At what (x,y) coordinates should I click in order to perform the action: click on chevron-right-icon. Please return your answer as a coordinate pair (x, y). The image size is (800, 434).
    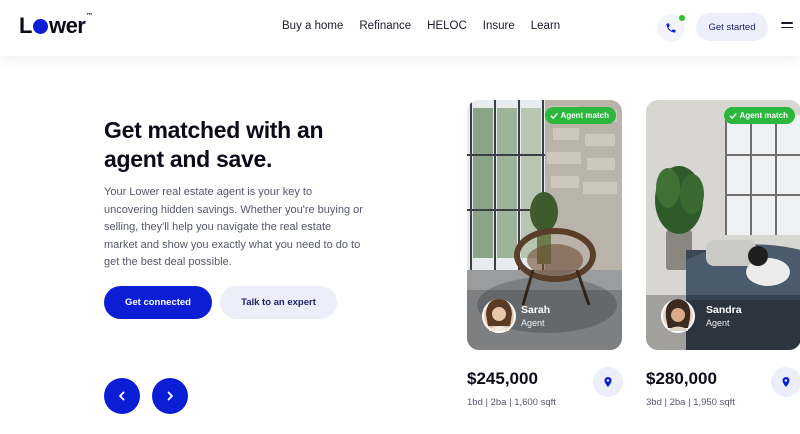
    Looking at the image, I should click on (170, 396).